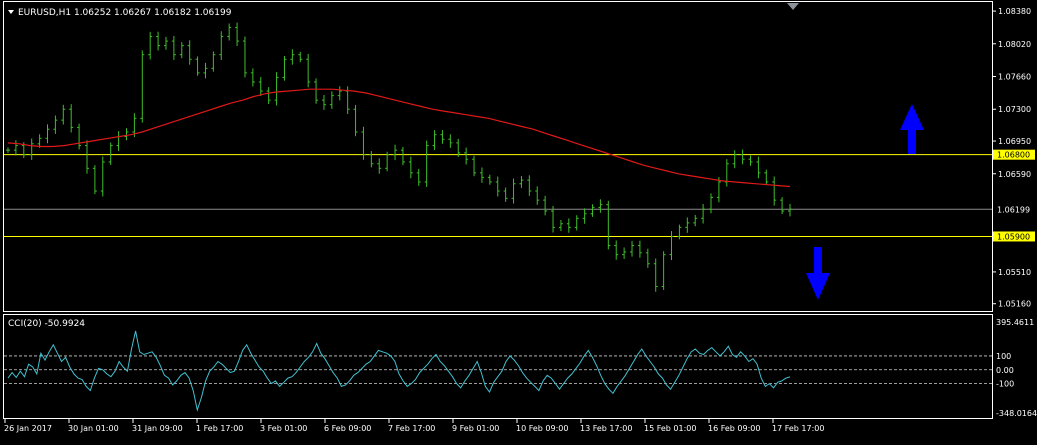 This screenshot has height=445, width=1037. What do you see at coordinates (93, 428) in the screenshot?
I see `time-tick-label: 30 Jan 01:00` at bounding box center [93, 428].